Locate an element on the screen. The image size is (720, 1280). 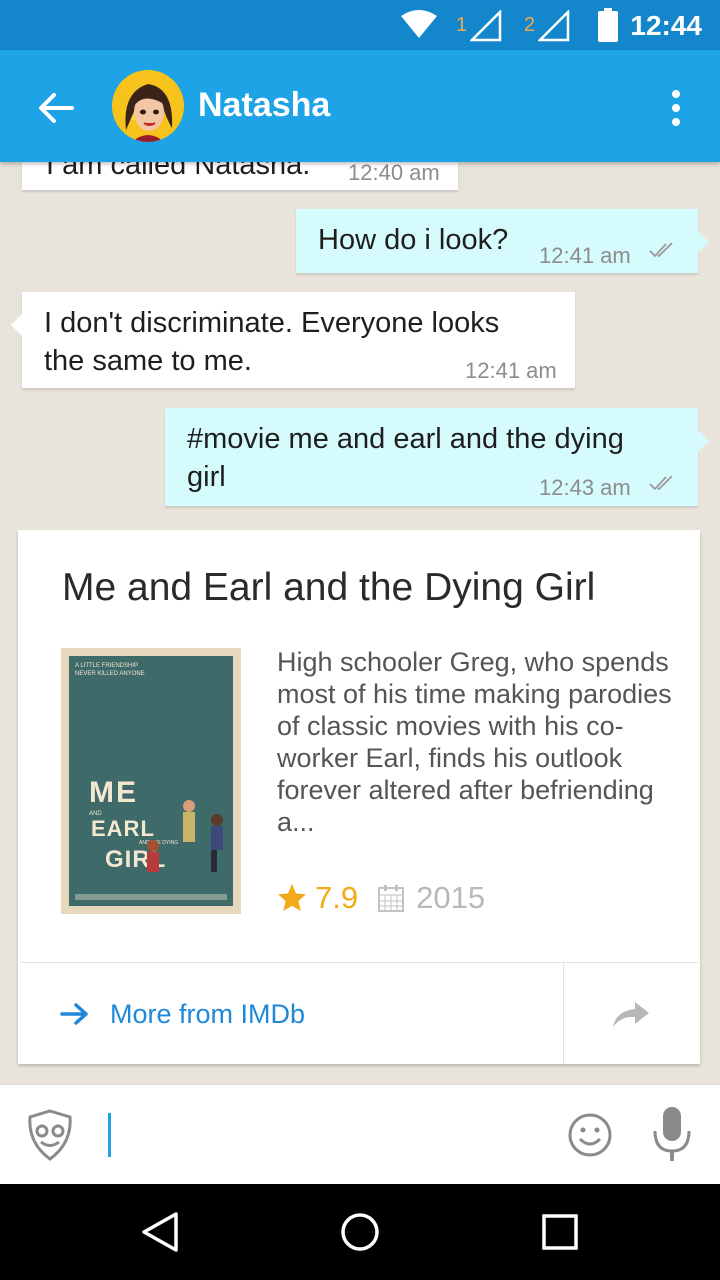
signal-sim2-icon is located at coordinates (554, 26).